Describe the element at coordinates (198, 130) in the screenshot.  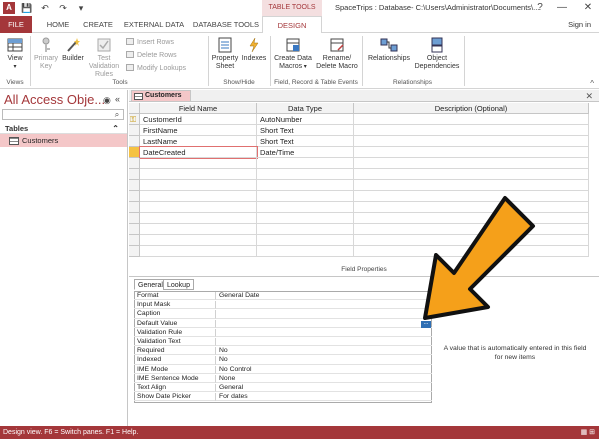
I see `field-name-cell: FirstName` at that location.